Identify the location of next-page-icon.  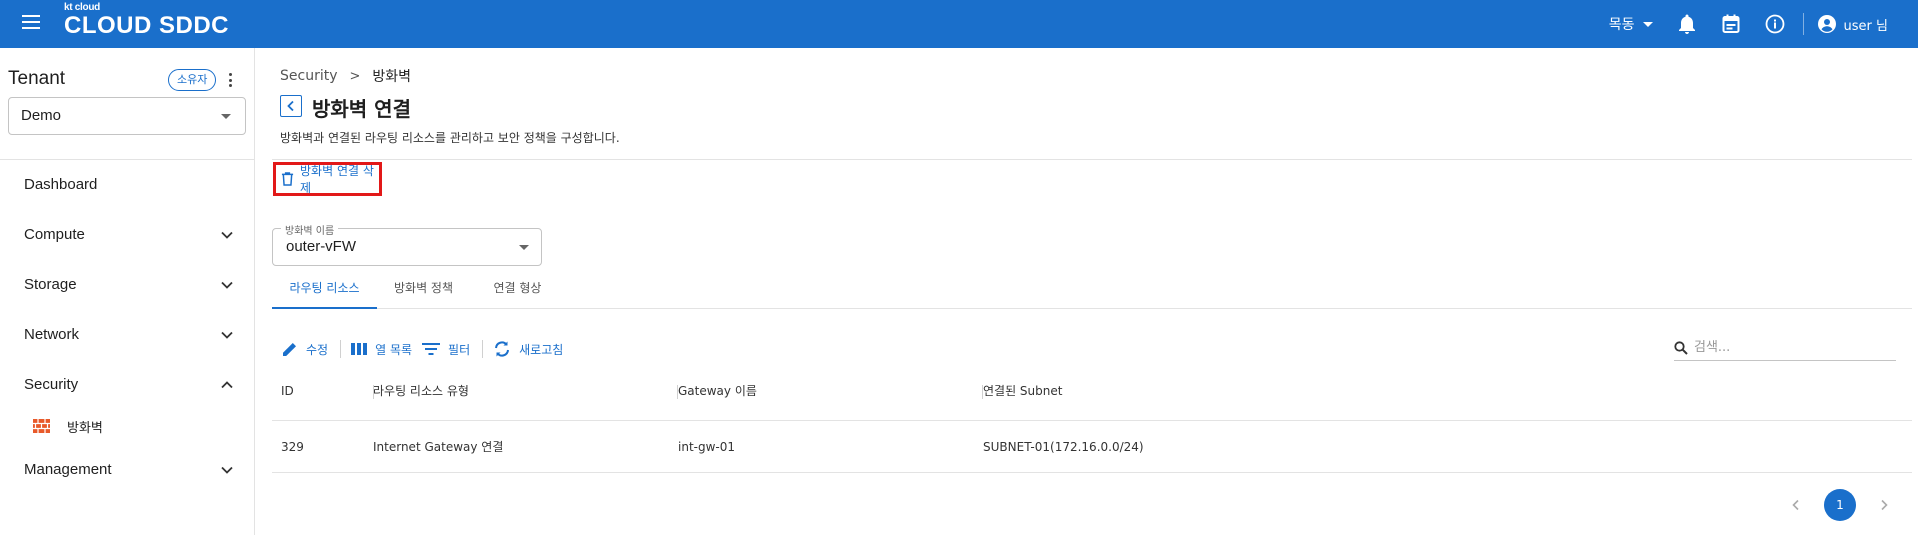
(1884, 505).